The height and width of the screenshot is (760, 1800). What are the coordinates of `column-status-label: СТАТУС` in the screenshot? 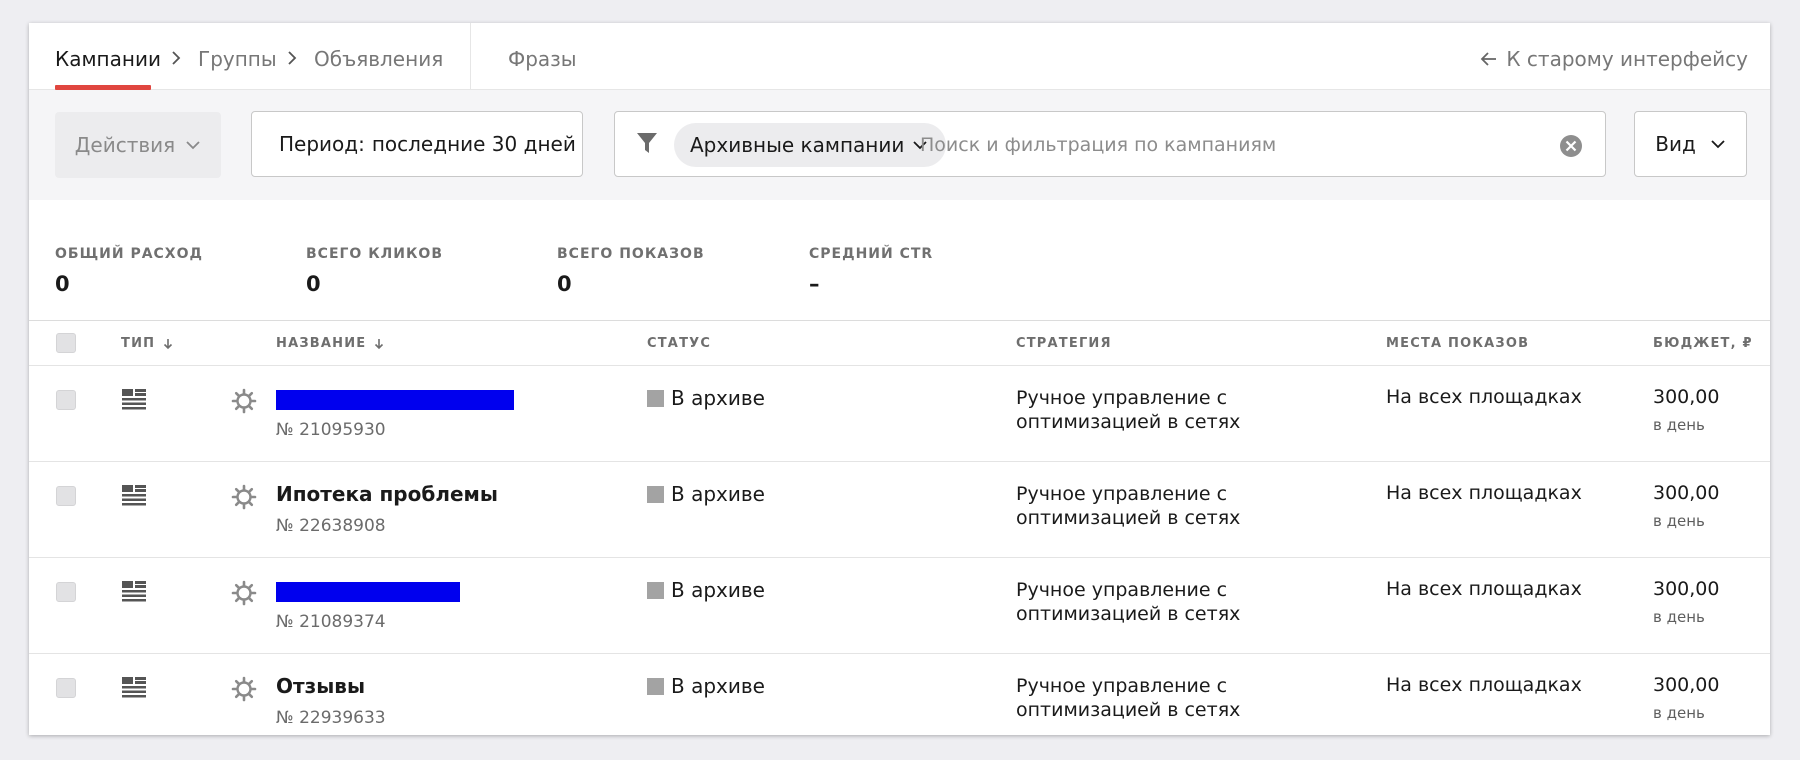 It's located at (679, 343).